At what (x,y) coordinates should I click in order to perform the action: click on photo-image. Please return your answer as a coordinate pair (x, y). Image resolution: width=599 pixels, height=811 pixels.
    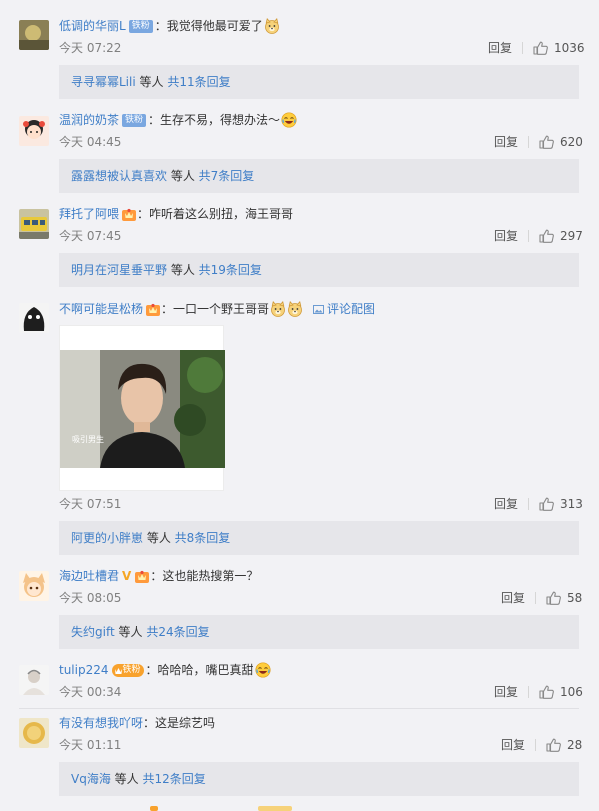
    Looking at the image, I should click on (142, 409).